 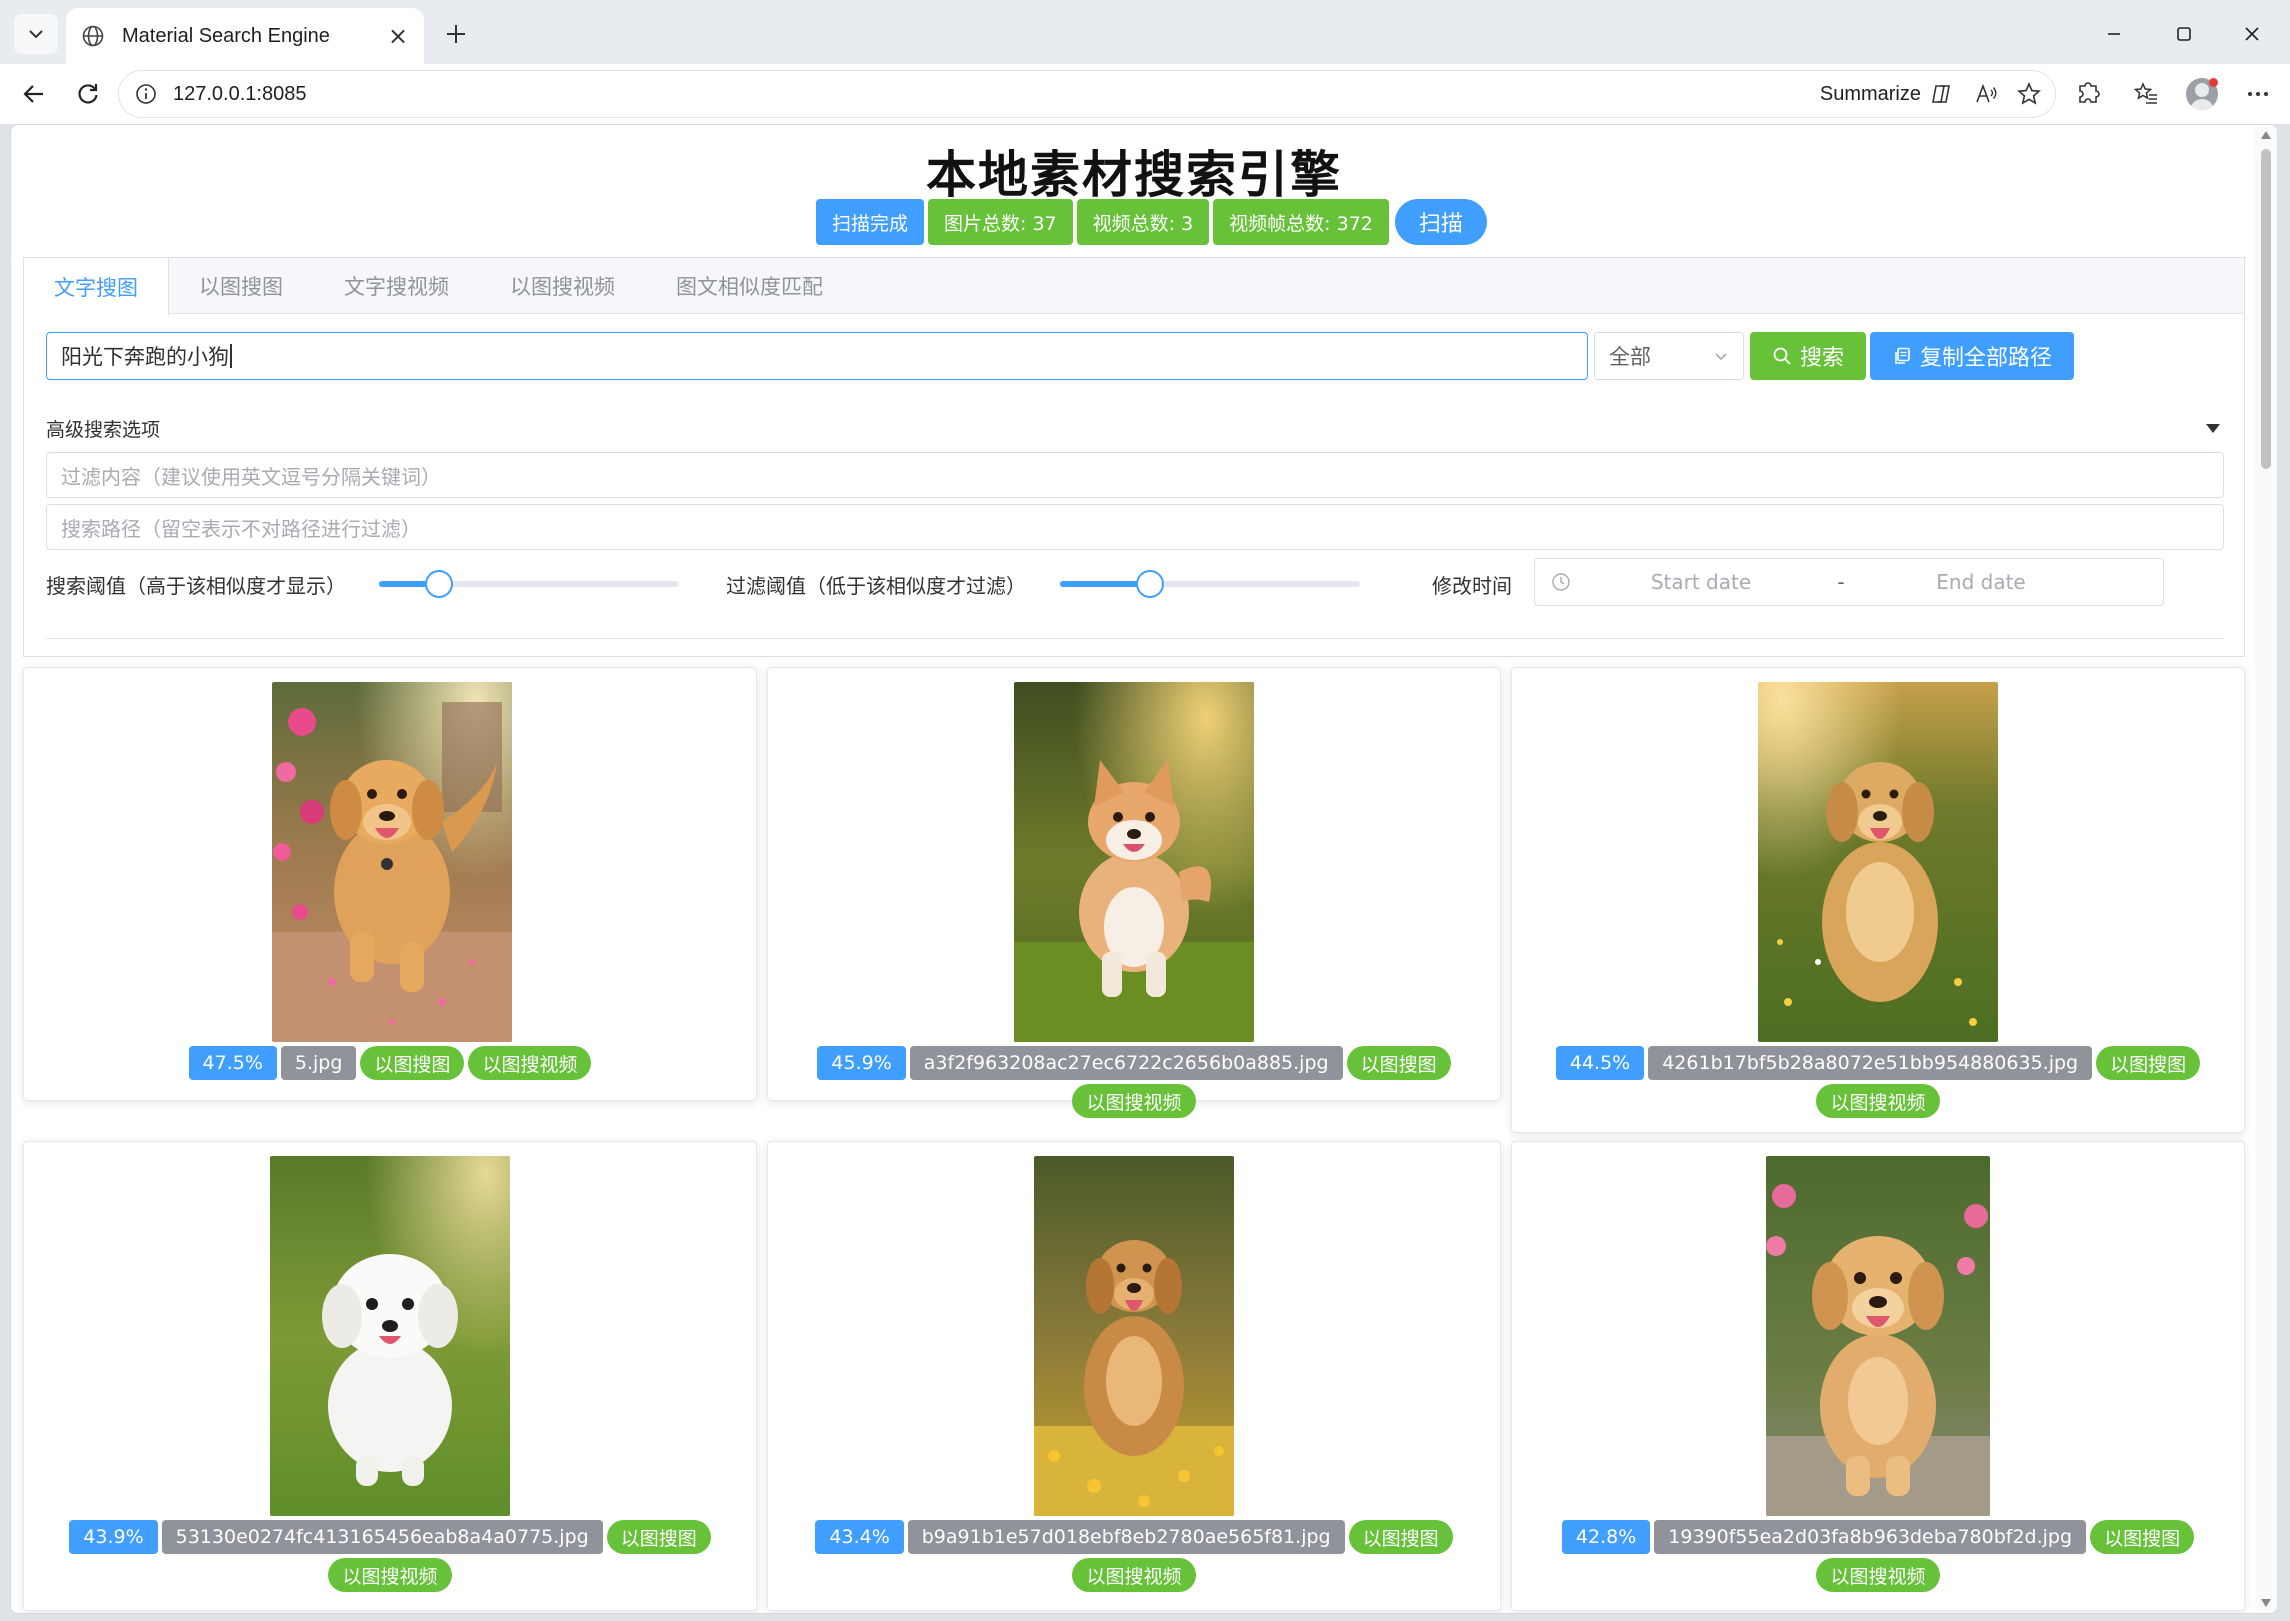 What do you see at coordinates (2266, 135) in the screenshot?
I see `scroll-up-arrow` at bounding box center [2266, 135].